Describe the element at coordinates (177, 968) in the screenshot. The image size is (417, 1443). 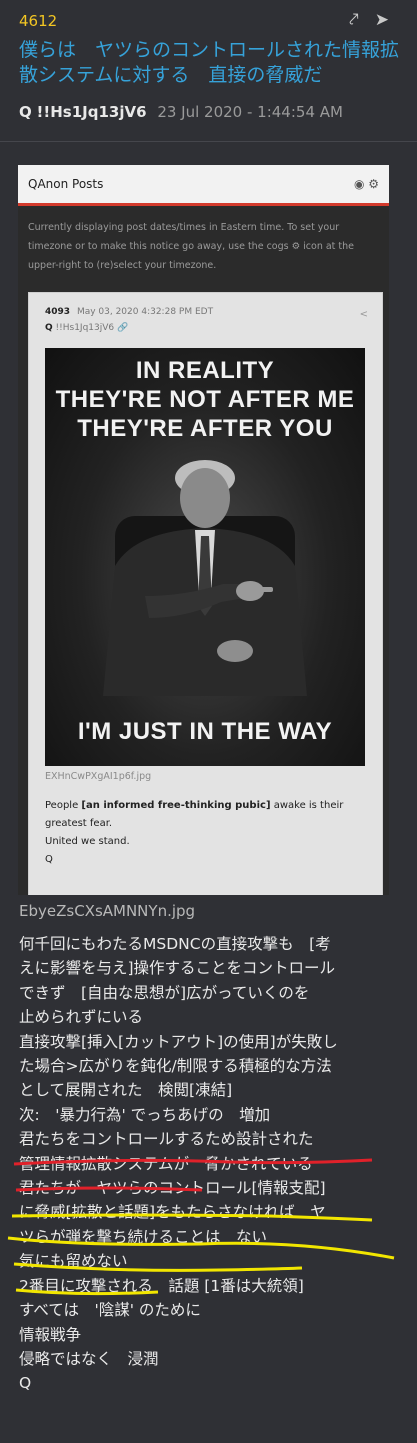
I see `body-line: えに影響を与え]操作することをコントロール` at that location.